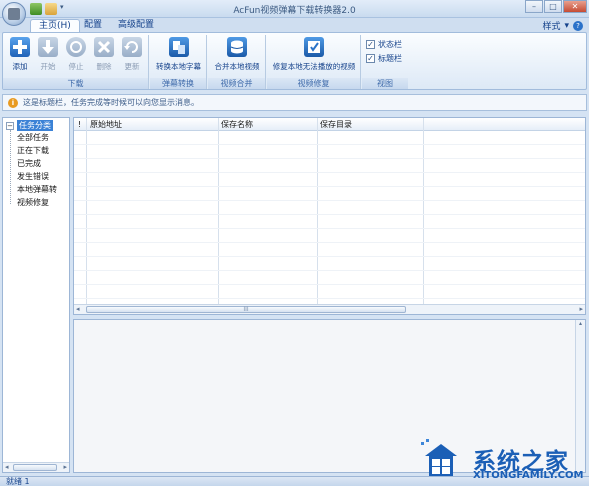 Image resolution: width=589 pixels, height=486 pixels. I want to click on style-label: 样式, so click(551, 27).